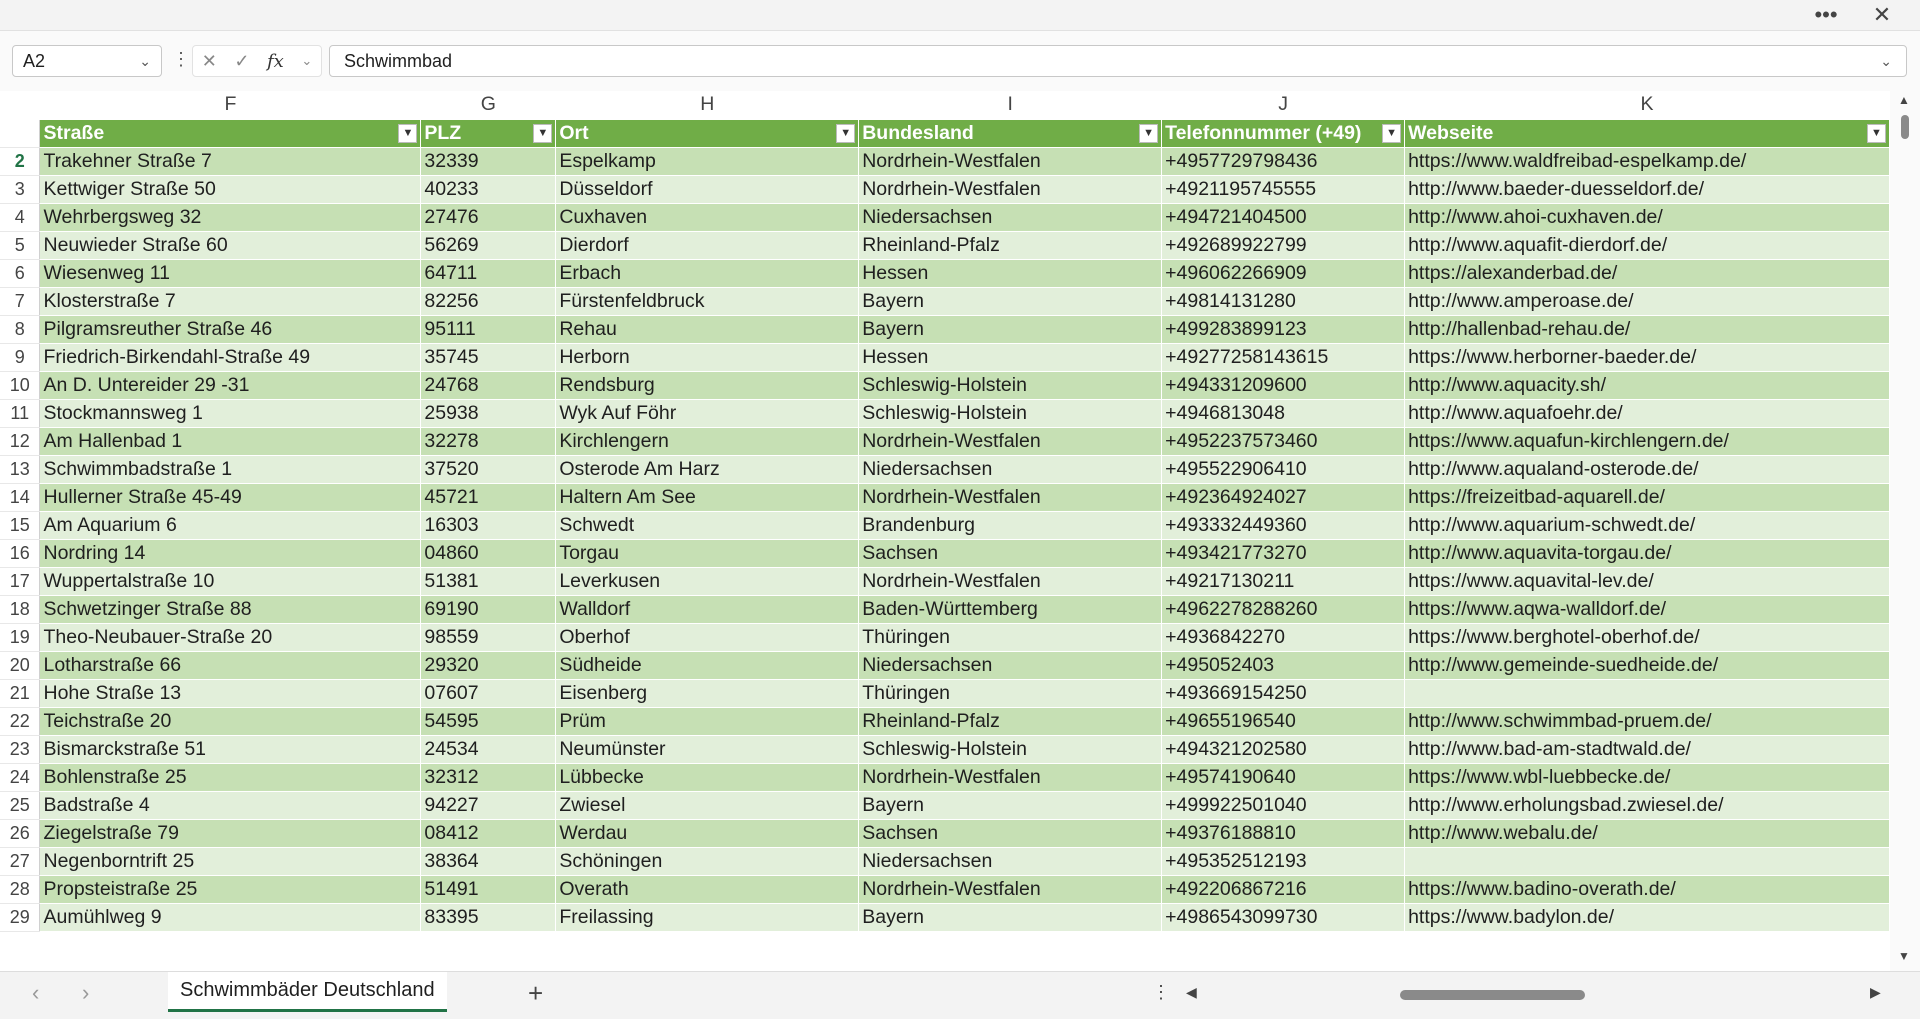  Describe the element at coordinates (1905, 127) in the screenshot. I see `scroll-thumb` at that location.